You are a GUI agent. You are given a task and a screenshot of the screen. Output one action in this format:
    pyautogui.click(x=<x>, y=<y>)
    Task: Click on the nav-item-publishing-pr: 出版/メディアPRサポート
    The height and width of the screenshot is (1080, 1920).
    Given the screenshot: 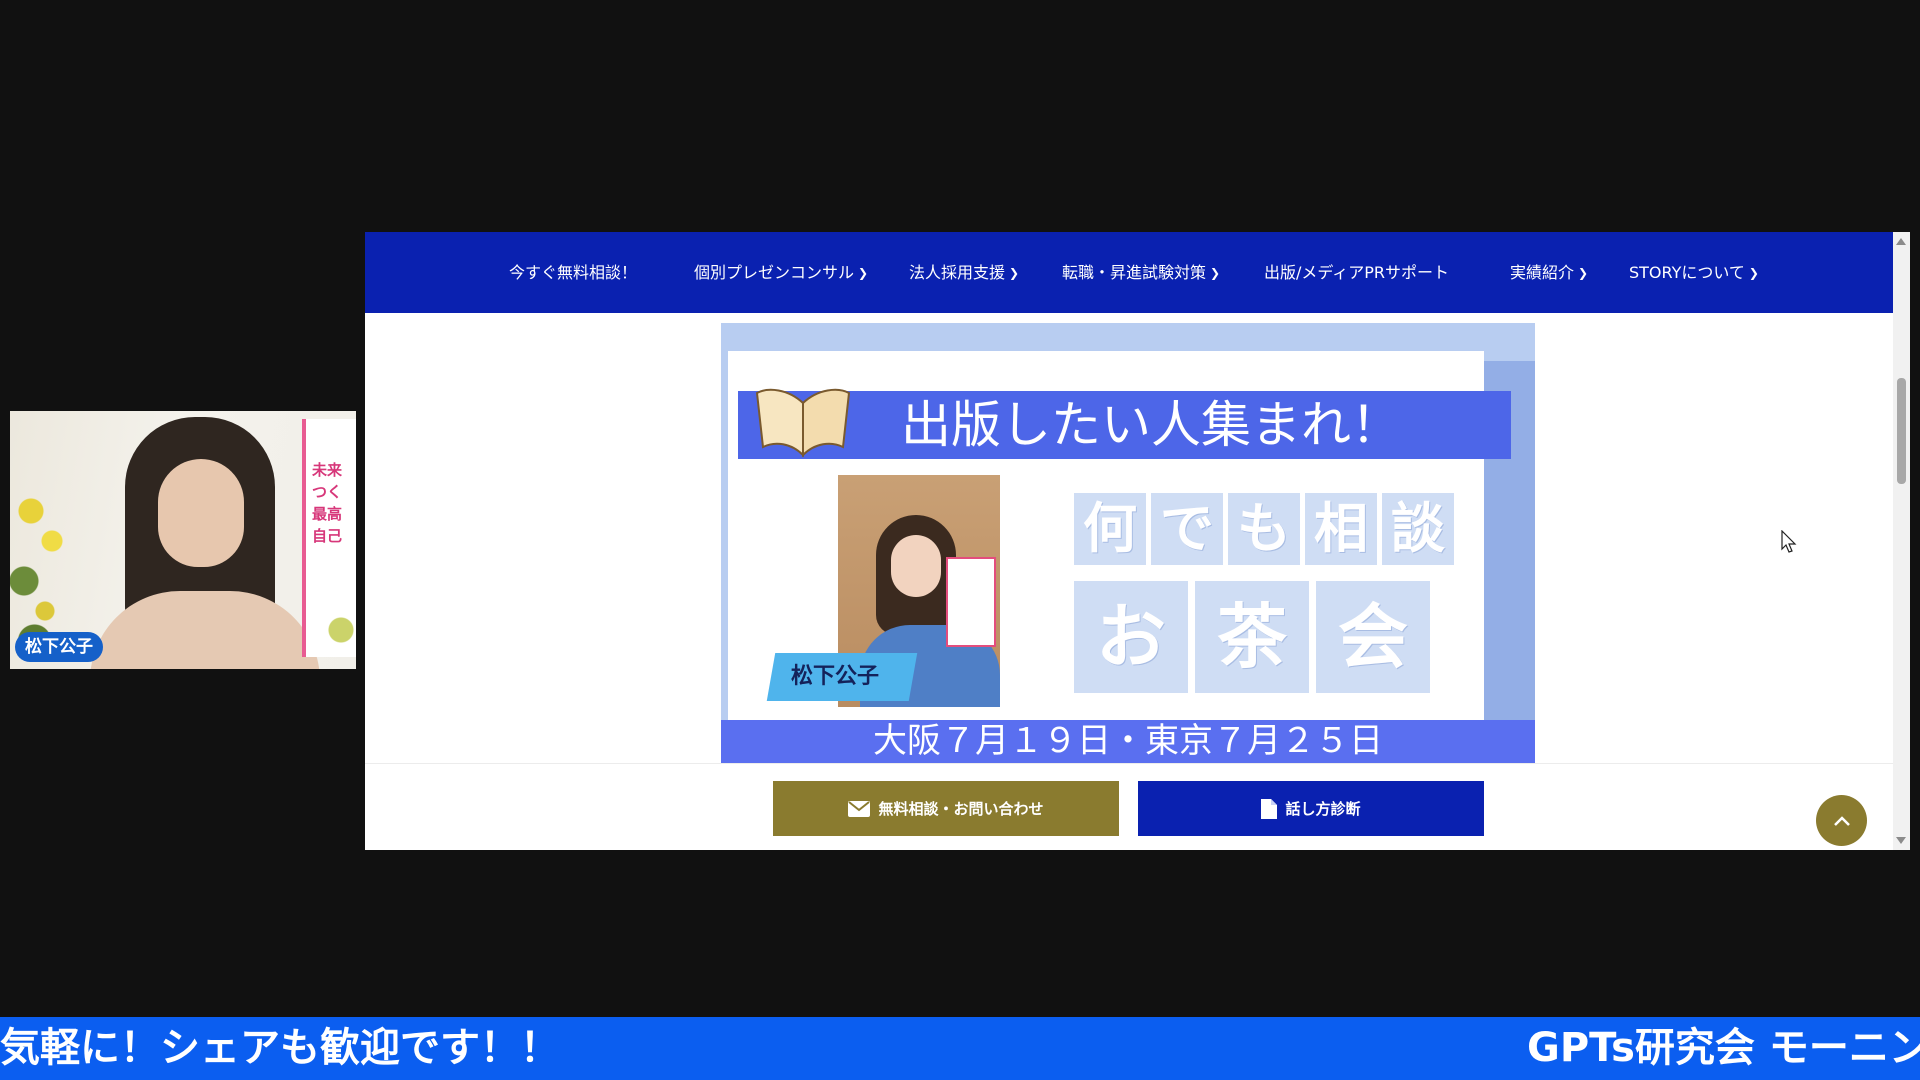 What is the action you would take?
    pyautogui.click(x=1356, y=272)
    